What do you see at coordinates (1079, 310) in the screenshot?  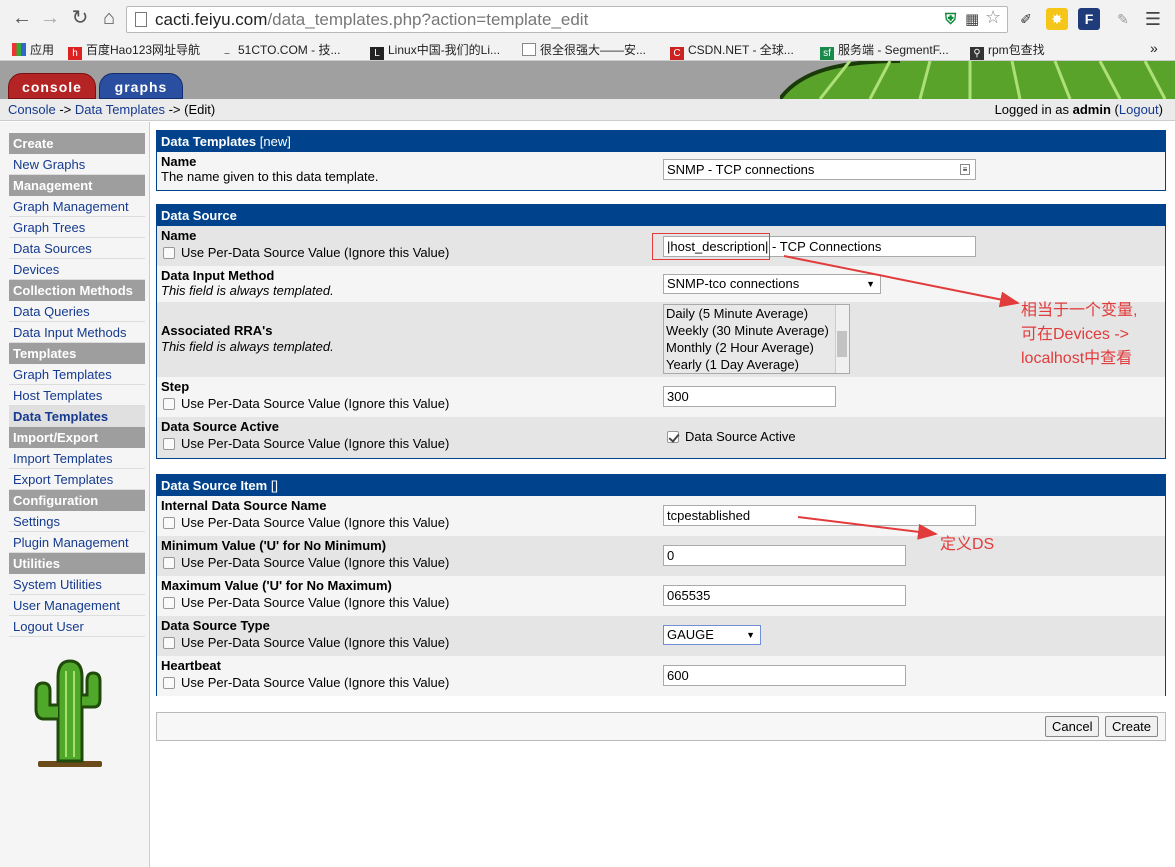 I see `annotation-line: 相当于一个变量,` at bounding box center [1079, 310].